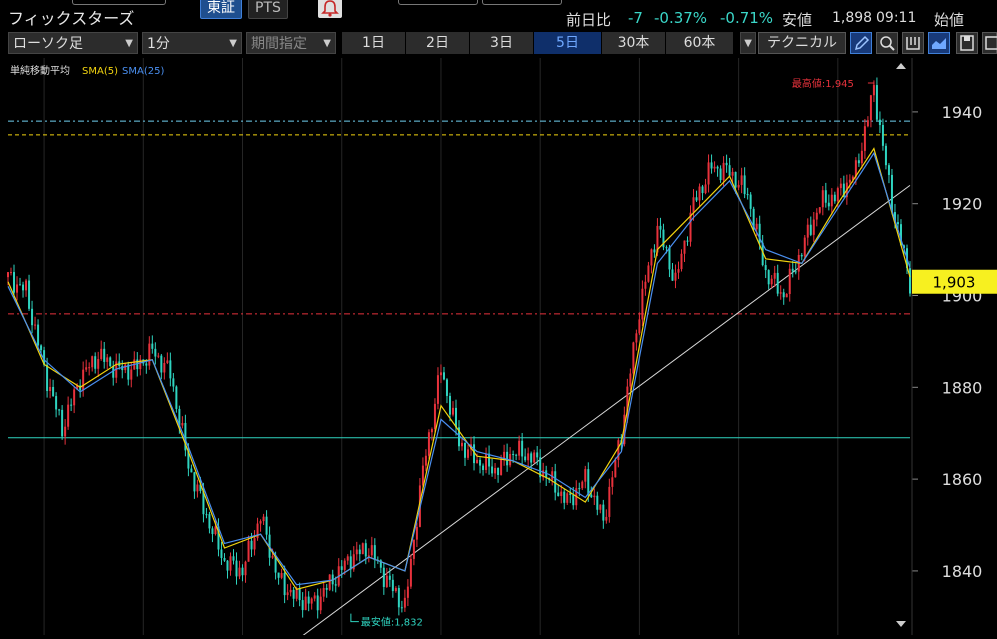 The width and height of the screenshot is (997, 639). I want to click on bell-icon, so click(330, 8).